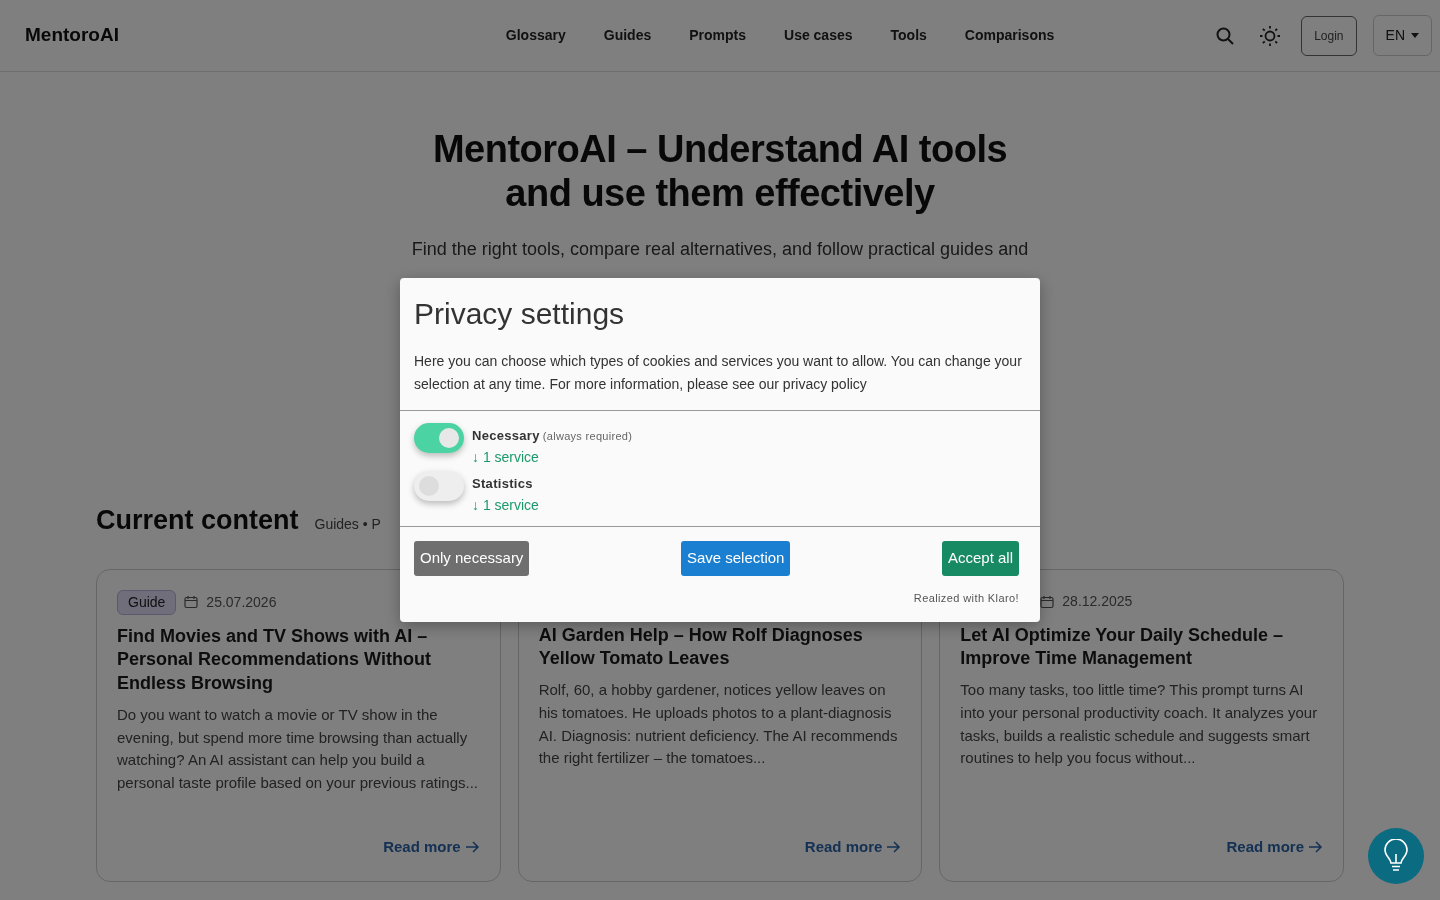 This screenshot has width=1440, height=900. What do you see at coordinates (241, 602) in the screenshot?
I see `article-date: 25.07.2026` at bounding box center [241, 602].